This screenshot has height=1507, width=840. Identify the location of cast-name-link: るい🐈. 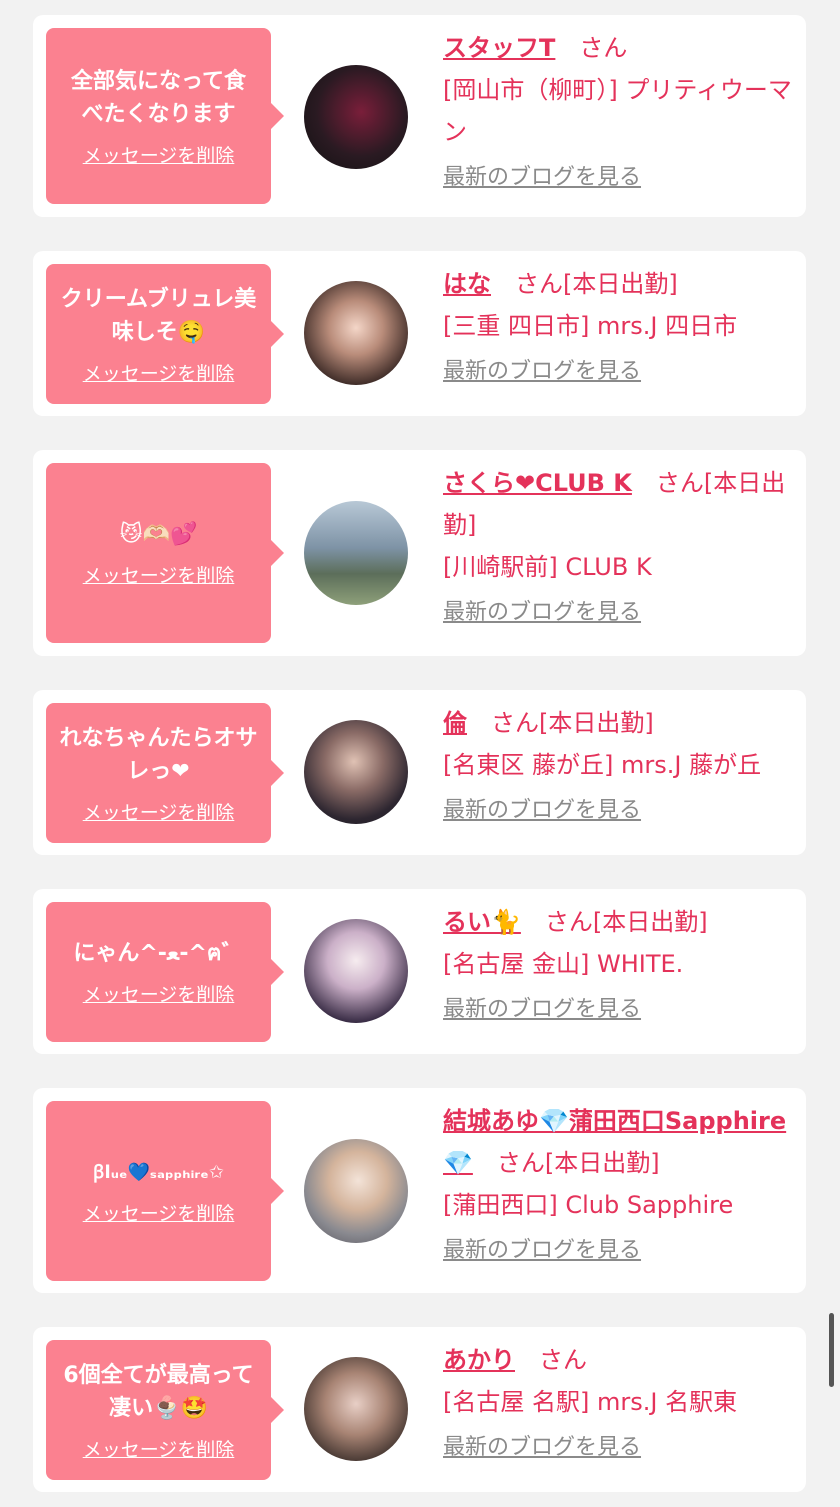
(482, 922).